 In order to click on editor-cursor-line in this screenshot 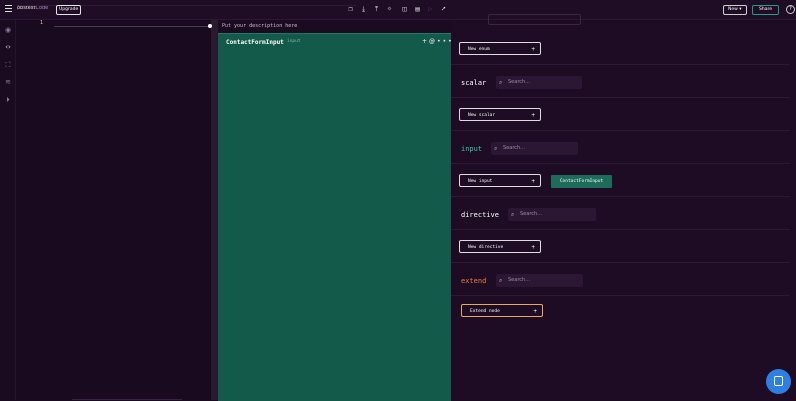, I will do `click(131, 26)`.